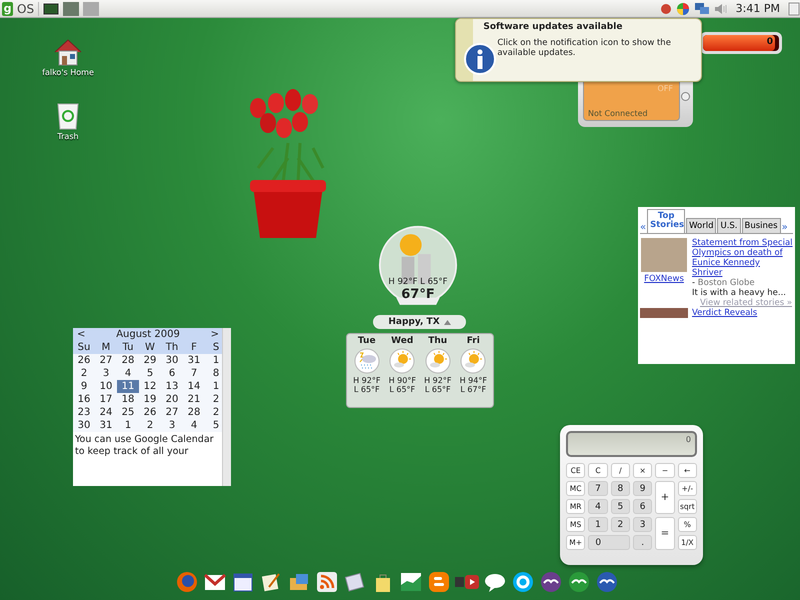 The height and width of the screenshot is (600, 800). Describe the element at coordinates (726, 283) in the screenshot. I see `publisher: Boston Globe` at that location.